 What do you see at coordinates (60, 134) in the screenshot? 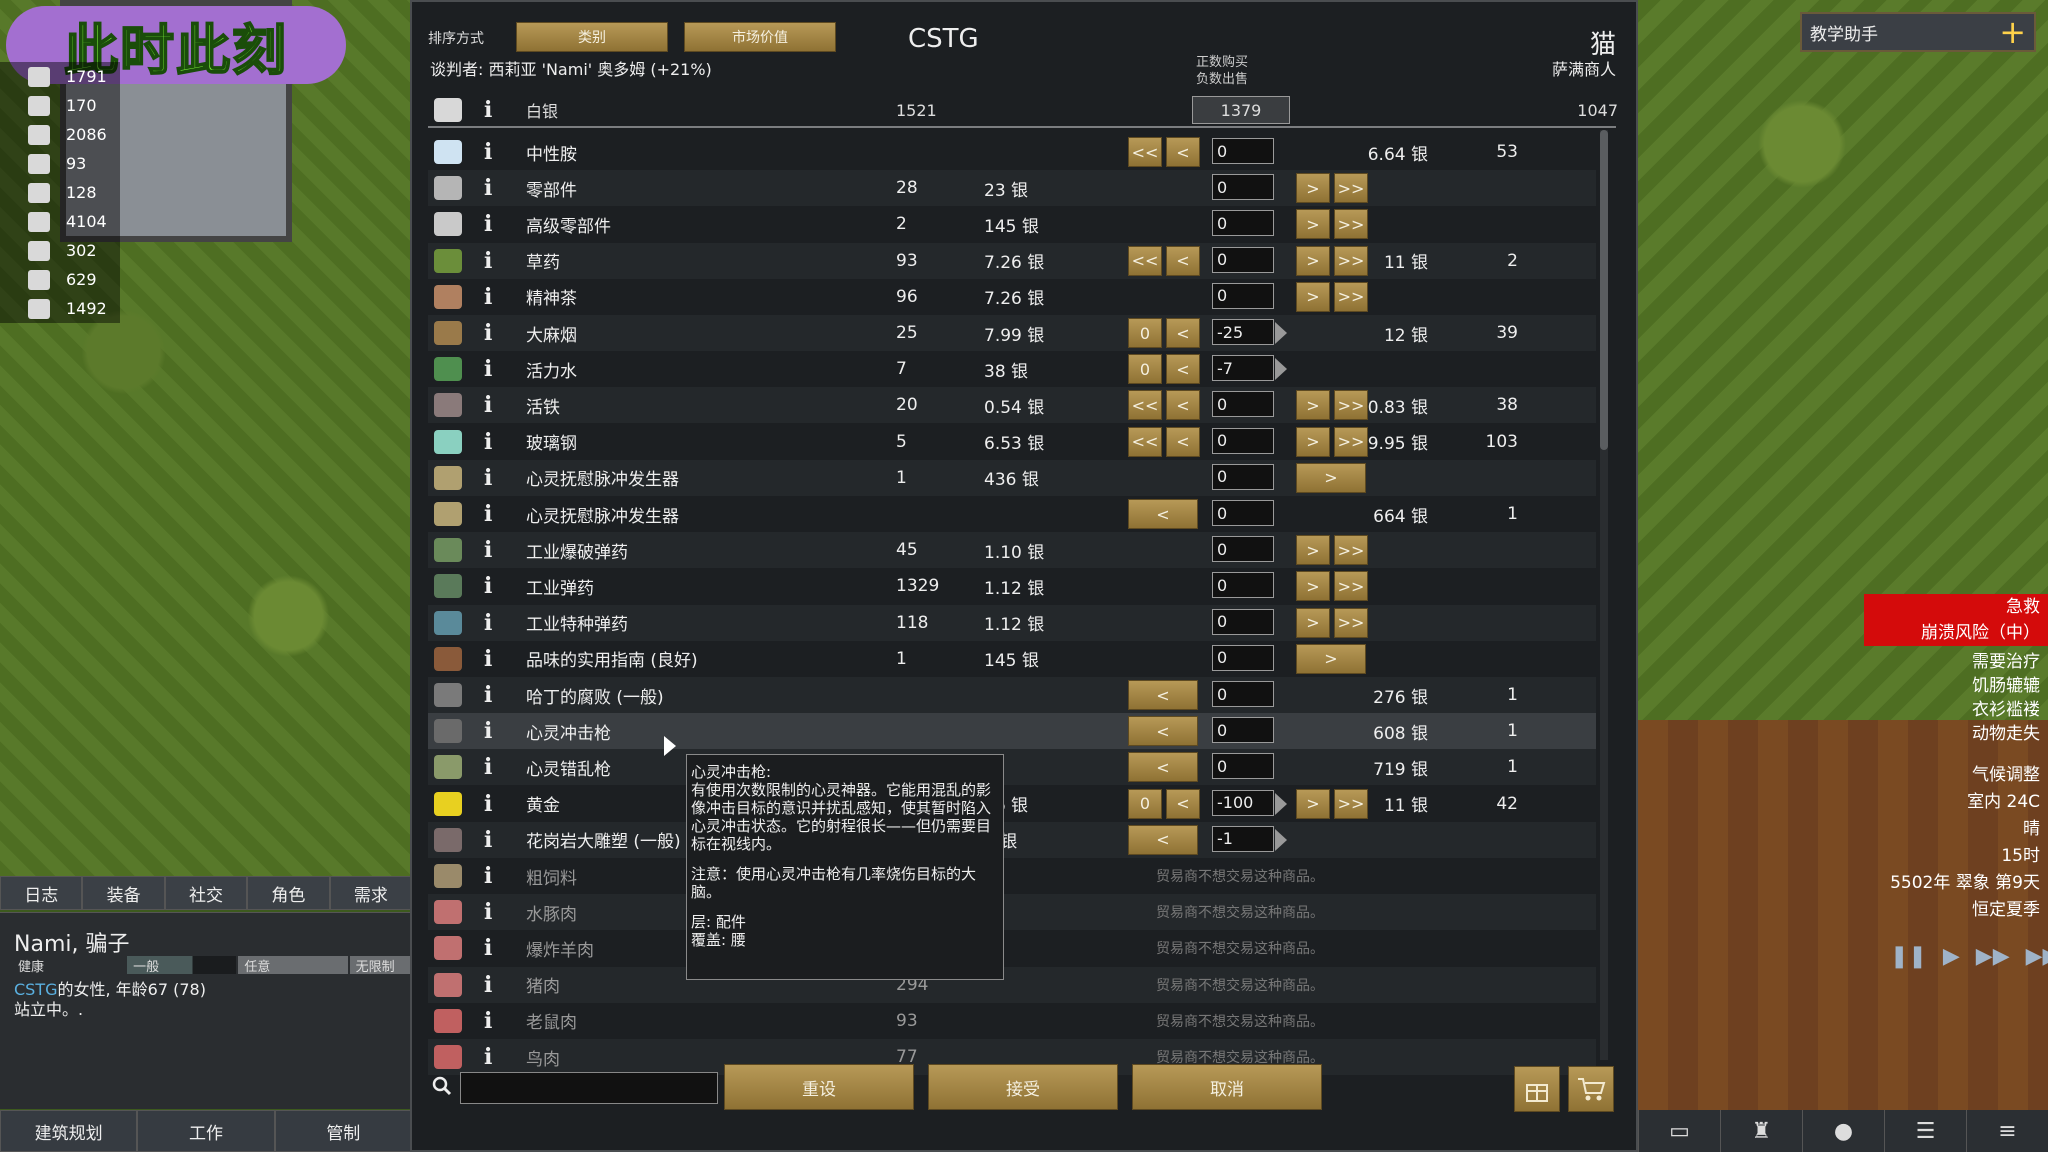
I see `resource-row: 2086` at bounding box center [60, 134].